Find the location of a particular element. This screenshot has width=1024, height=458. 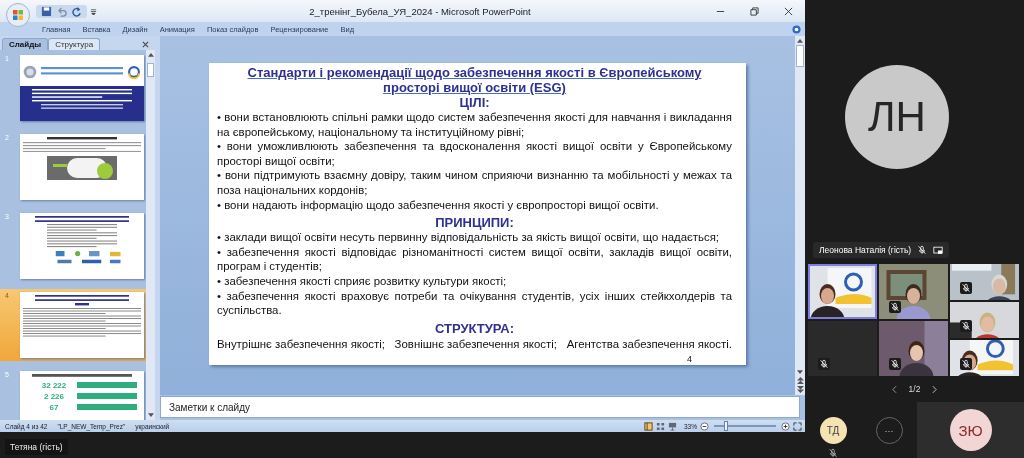

bullet-text: • забезпечення якості відповідає різноманітності систем вищої освіти, закладів вищої освіти, програм і студентів; is located at coordinates (474, 259).